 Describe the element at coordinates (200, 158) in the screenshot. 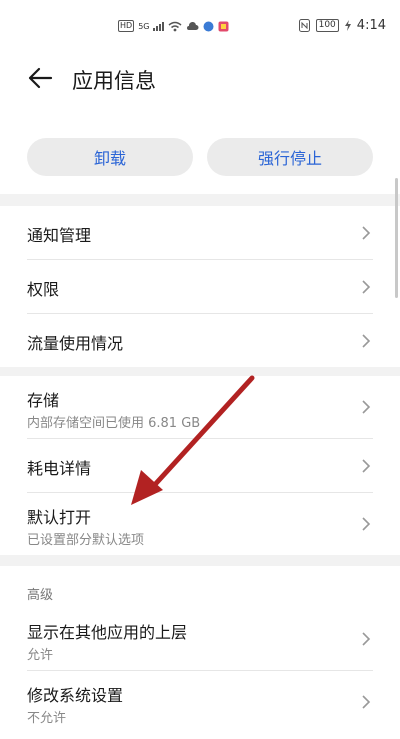

I see `action-buttons: 卸载 强行停止` at that location.